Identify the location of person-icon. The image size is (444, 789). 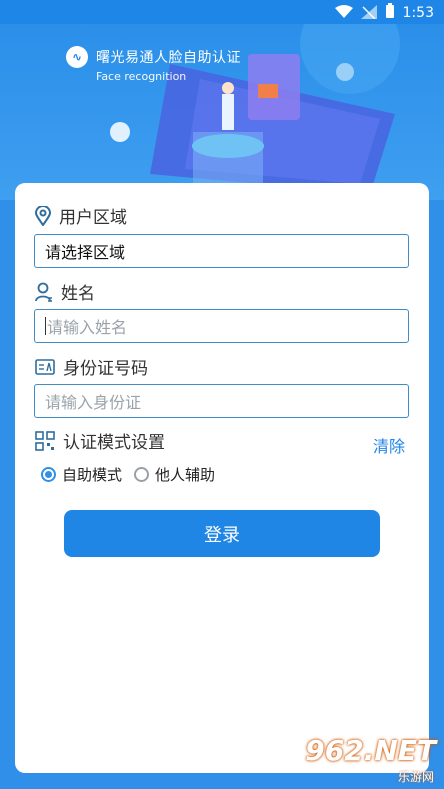
(44, 292).